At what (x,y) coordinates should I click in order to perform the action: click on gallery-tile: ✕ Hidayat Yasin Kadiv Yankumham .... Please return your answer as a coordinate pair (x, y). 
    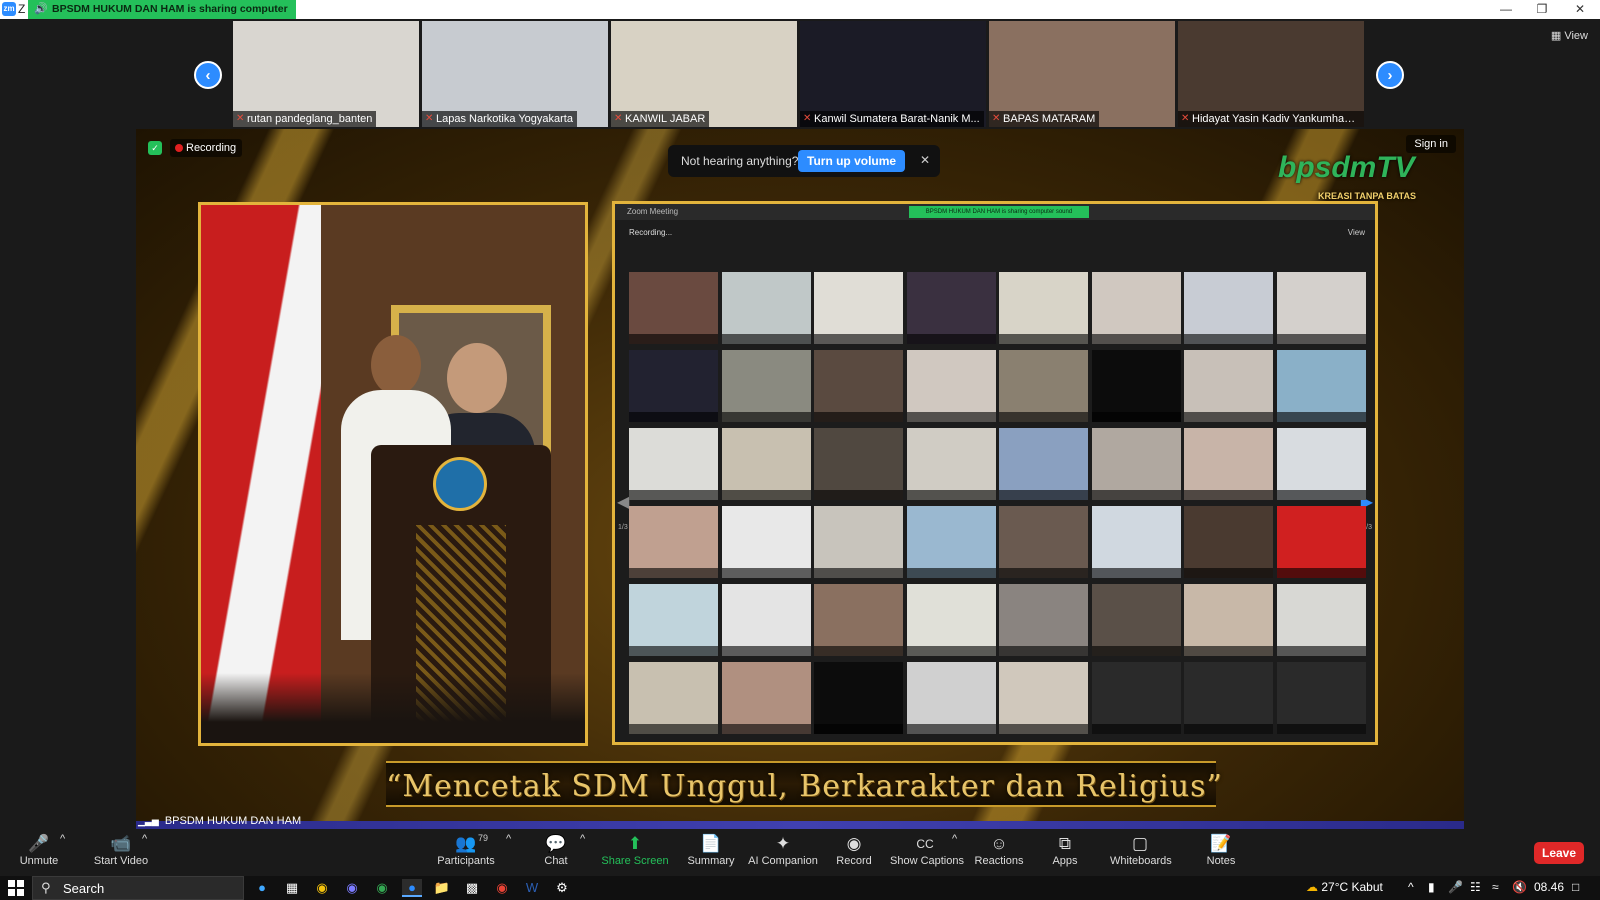
    Looking at the image, I should click on (1271, 74).